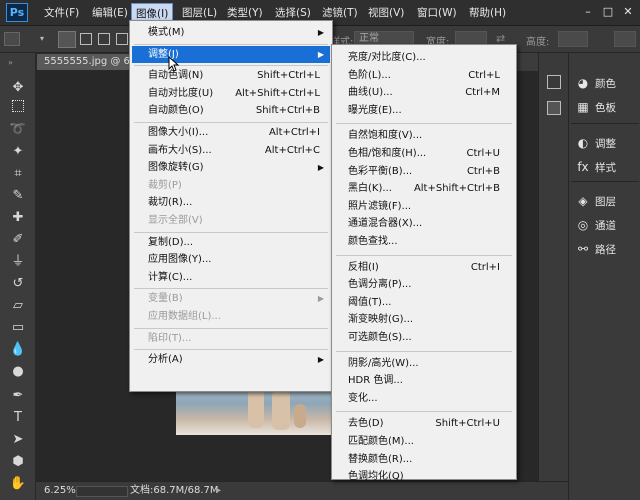 Image resolution: width=640 pixels, height=500 pixels. Describe the element at coordinates (487, 13) in the screenshot. I see `menu-help: 帮助(H)` at that location.